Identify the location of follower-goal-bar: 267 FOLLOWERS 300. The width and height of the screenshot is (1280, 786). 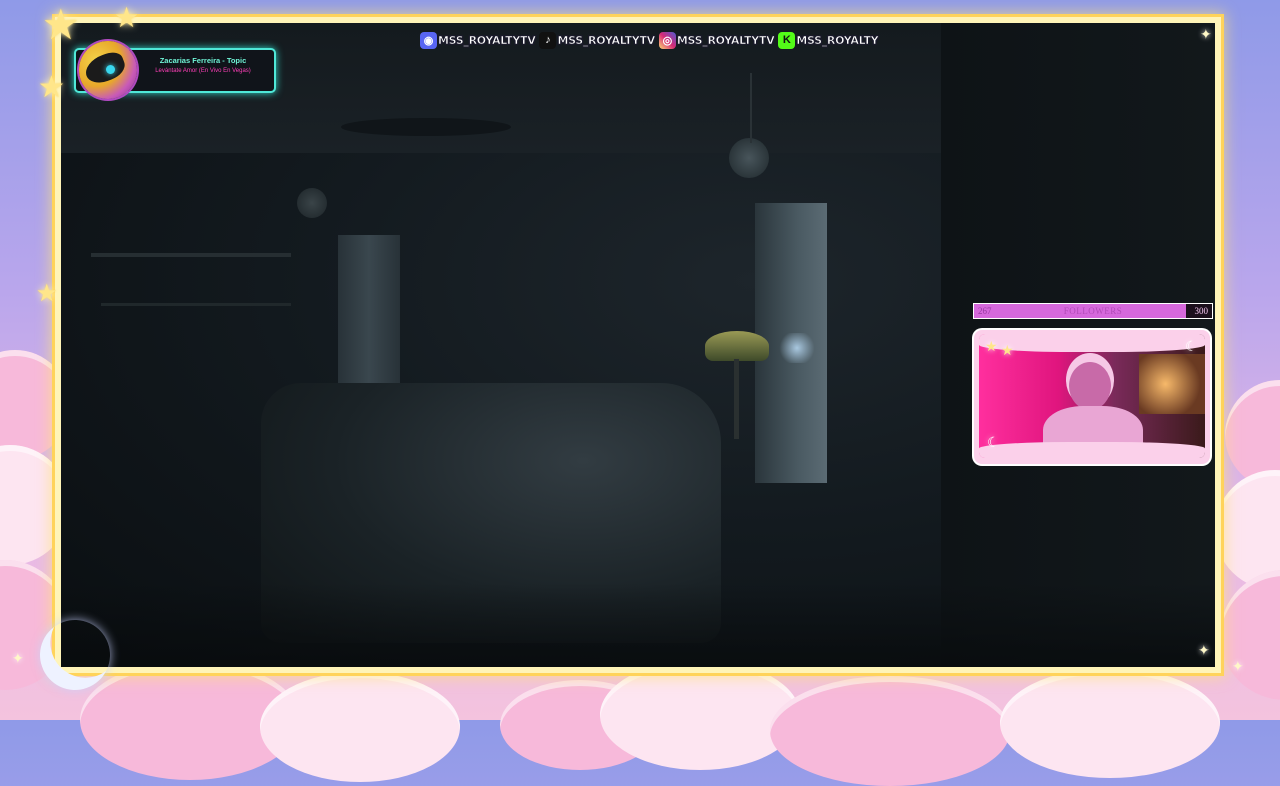
(1093, 311).